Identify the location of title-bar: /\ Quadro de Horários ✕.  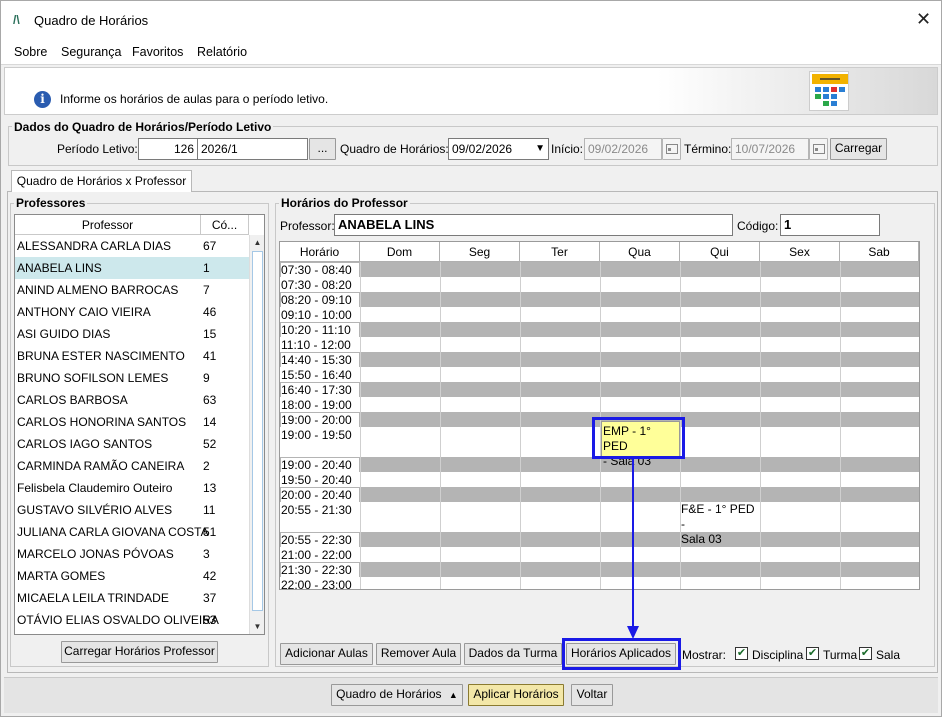
(471, 20).